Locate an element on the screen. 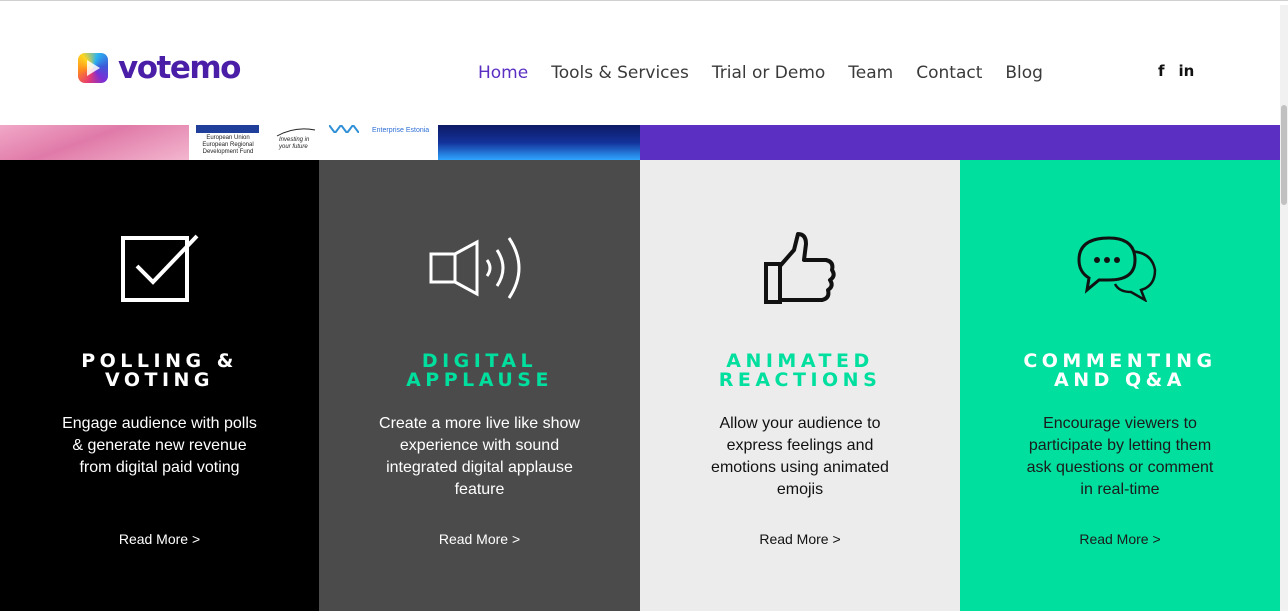 The height and width of the screenshot is (611, 1288). enterprise-estonia-text: Enterprise Estonia is located at coordinates (401, 130).